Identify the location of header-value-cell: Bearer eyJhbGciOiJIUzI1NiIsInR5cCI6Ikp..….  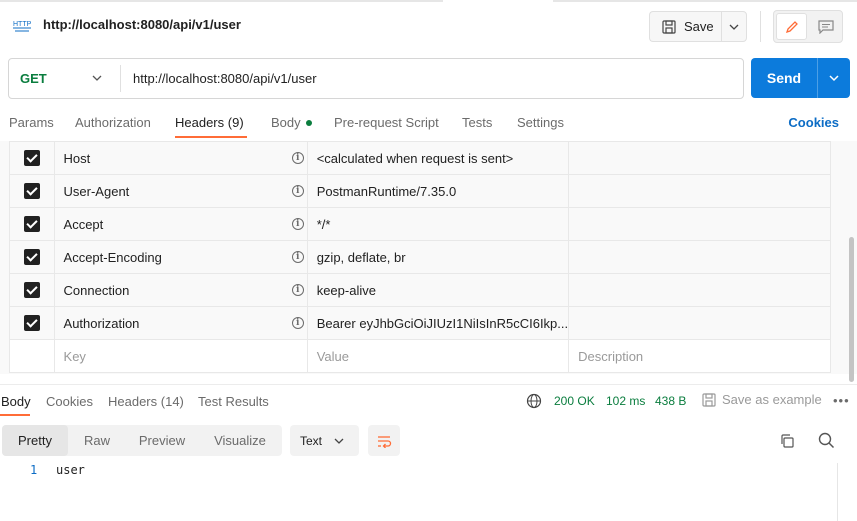
(438, 323).